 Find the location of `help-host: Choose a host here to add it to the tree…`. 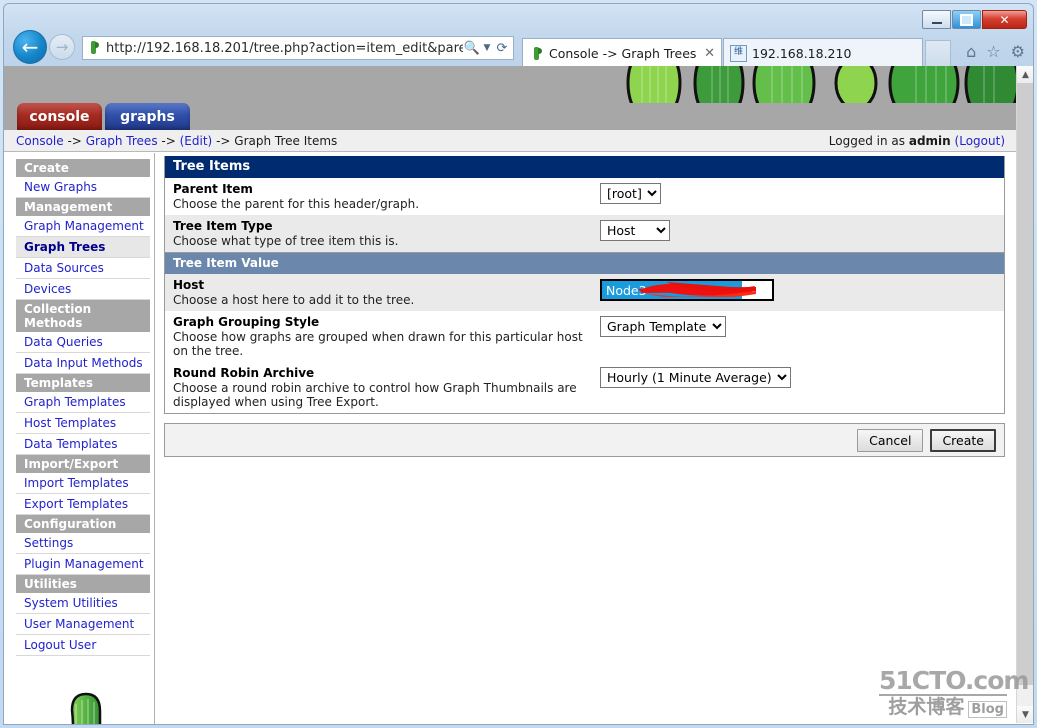

help-host: Choose a host here to add it to the tree… is located at coordinates (294, 300).